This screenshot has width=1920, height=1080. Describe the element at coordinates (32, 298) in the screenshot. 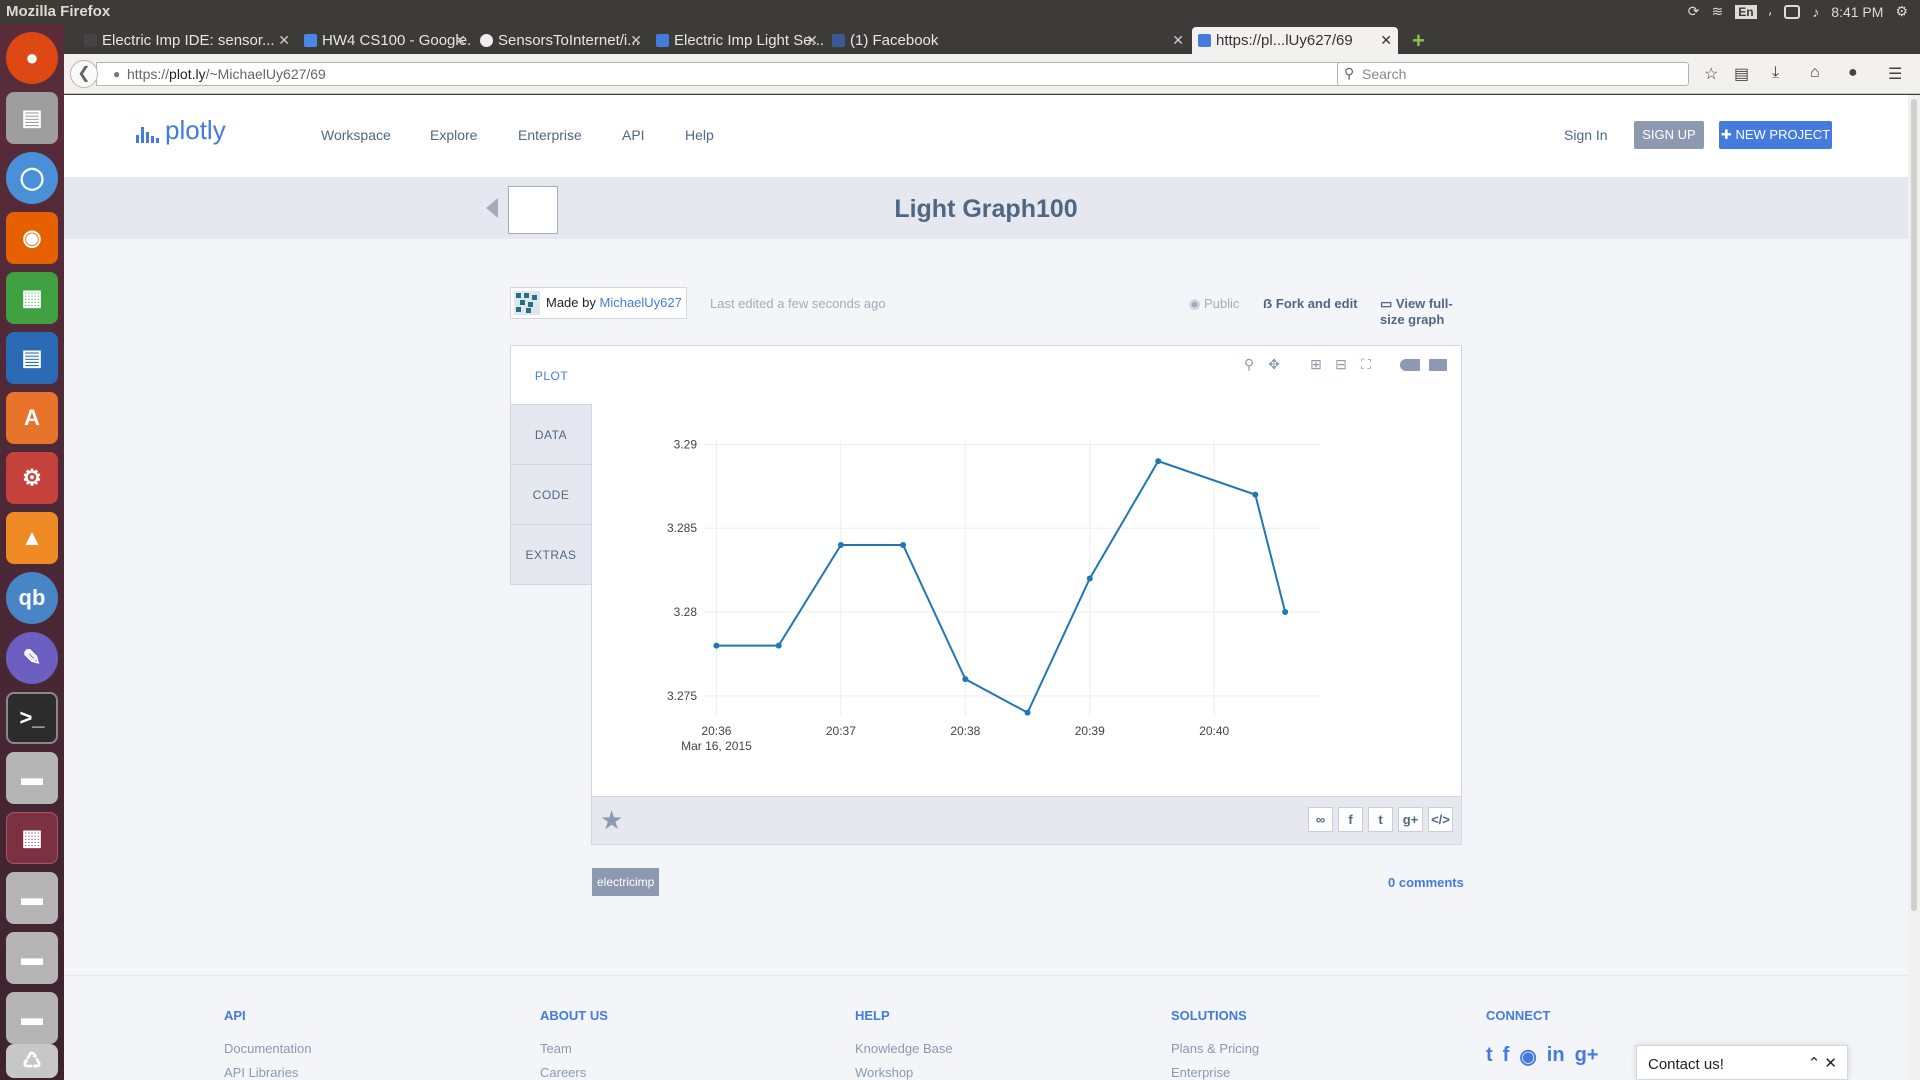

I see `spreadsheet-icon: ▦` at that location.